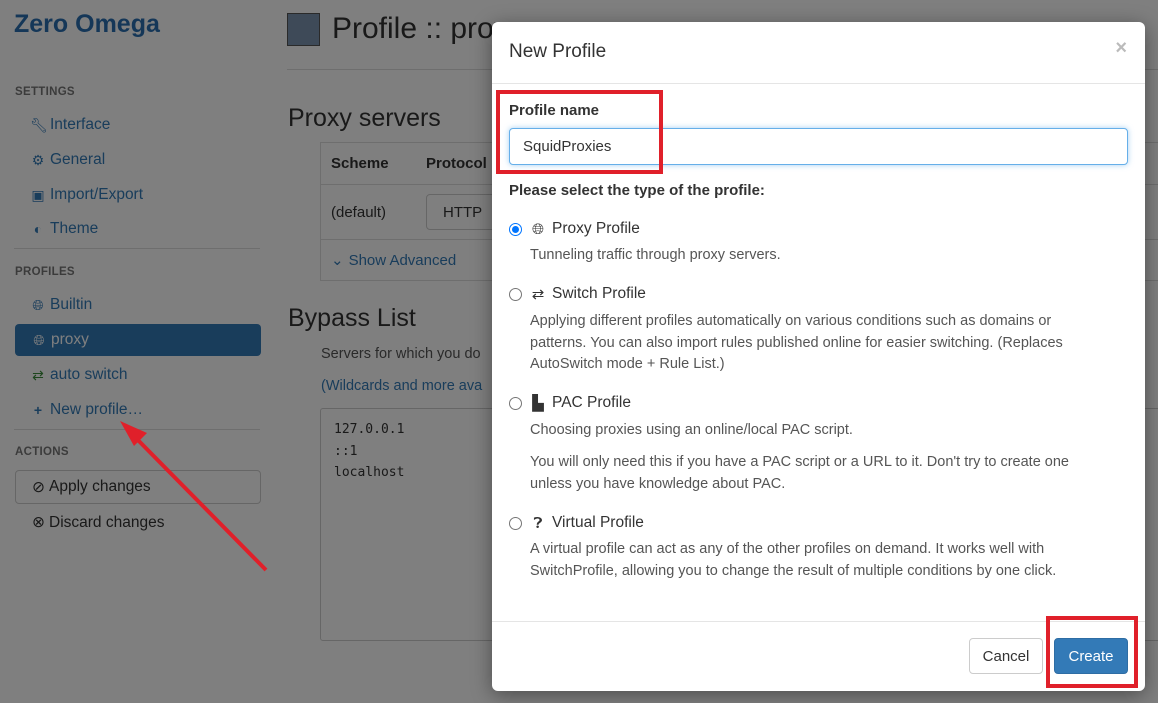 The height and width of the screenshot is (703, 1158). I want to click on create-button: Create, so click(1091, 656).